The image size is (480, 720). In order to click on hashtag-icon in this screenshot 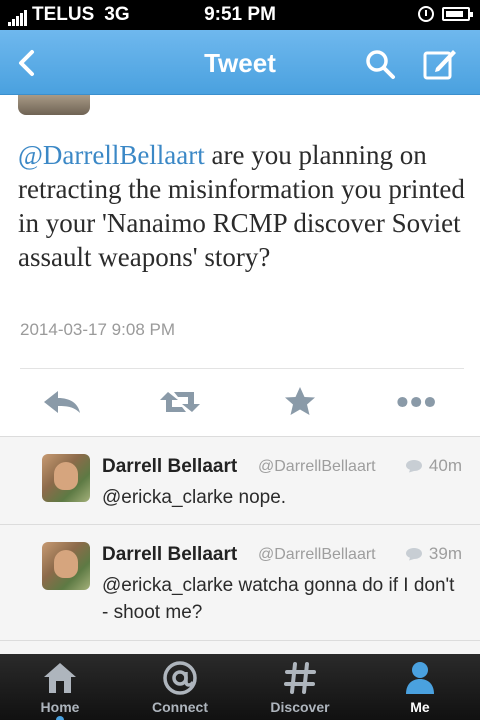, I will do `click(300, 678)`.